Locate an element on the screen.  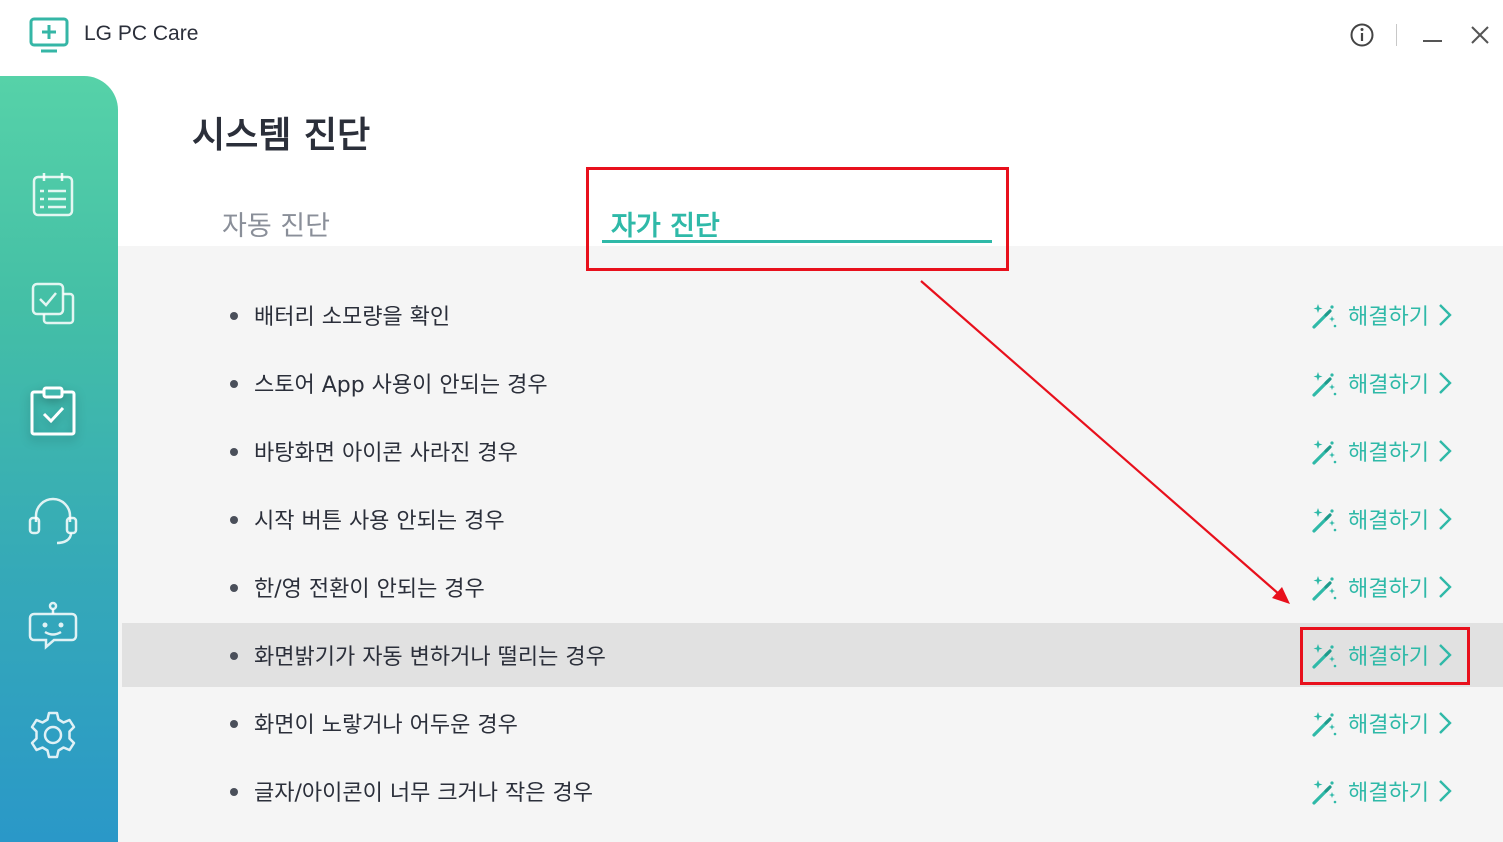
list-item: 한/영 전환이 안되는 경우 해결하기 is located at coordinates (812, 587).